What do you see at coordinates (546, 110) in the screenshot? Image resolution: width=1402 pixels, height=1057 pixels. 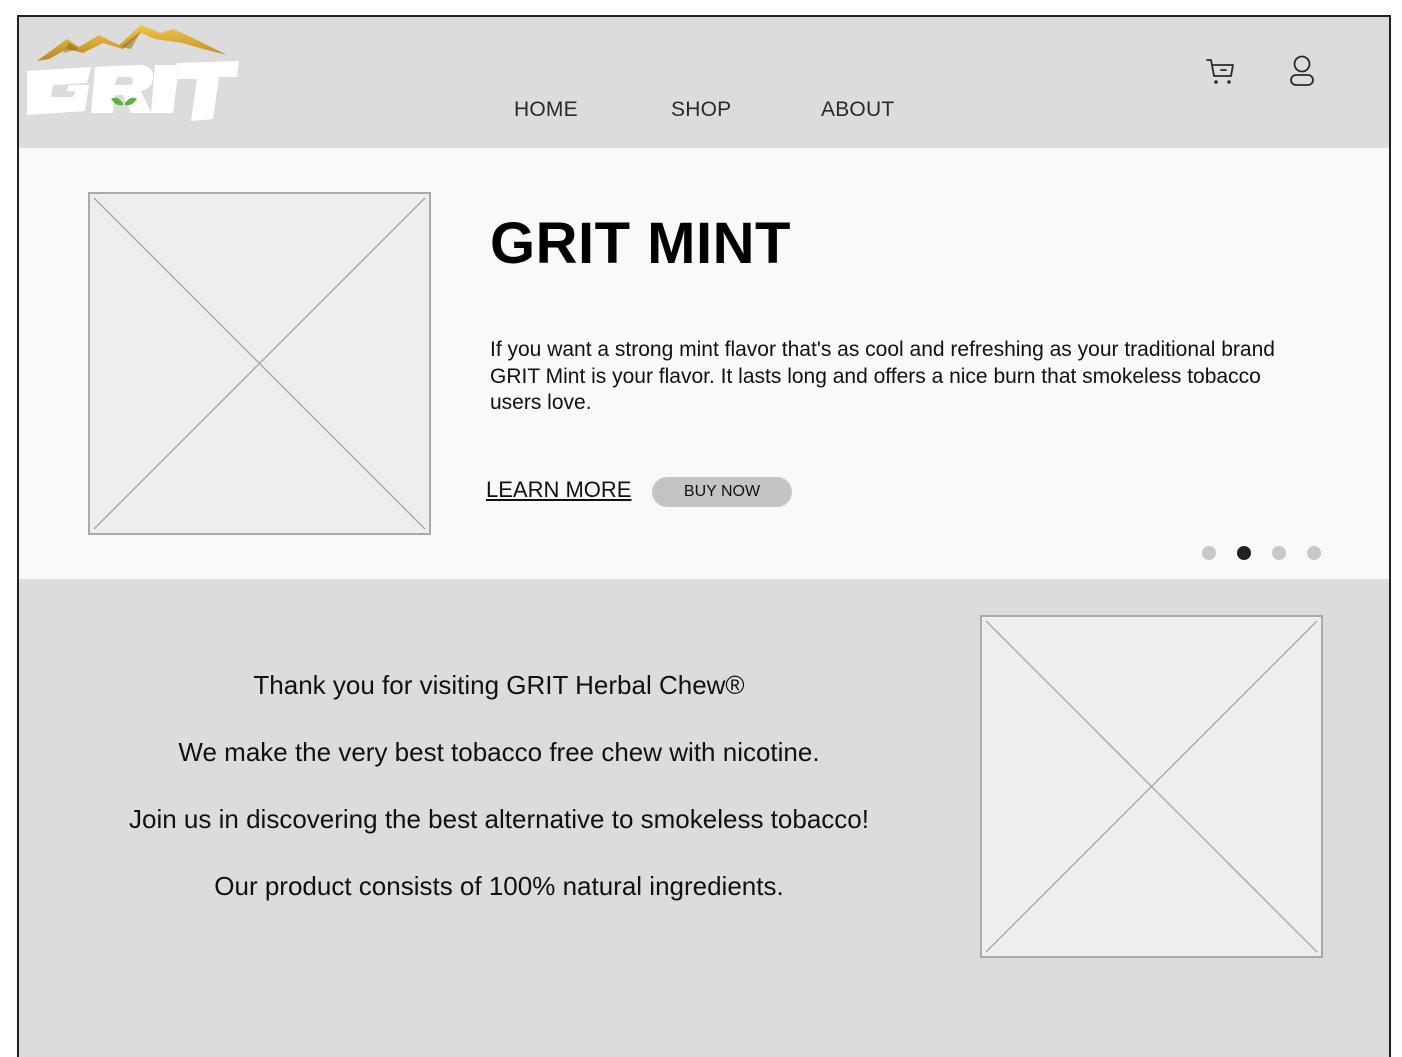 I see `nav-home: HOME` at bounding box center [546, 110].